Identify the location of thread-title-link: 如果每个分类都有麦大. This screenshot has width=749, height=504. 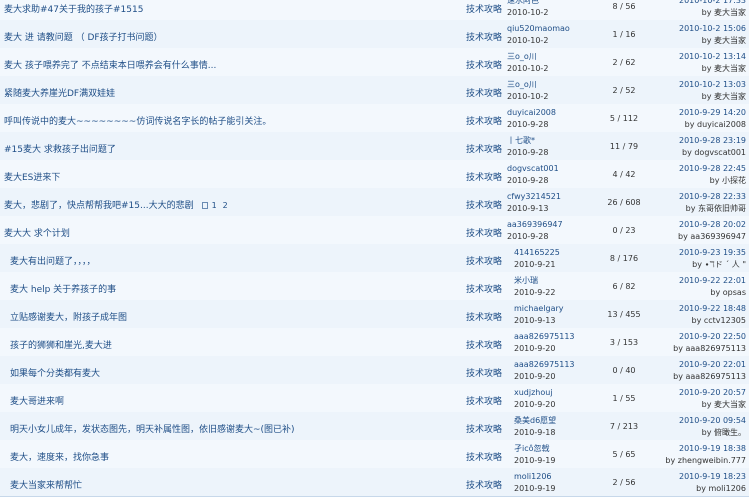
(55, 374).